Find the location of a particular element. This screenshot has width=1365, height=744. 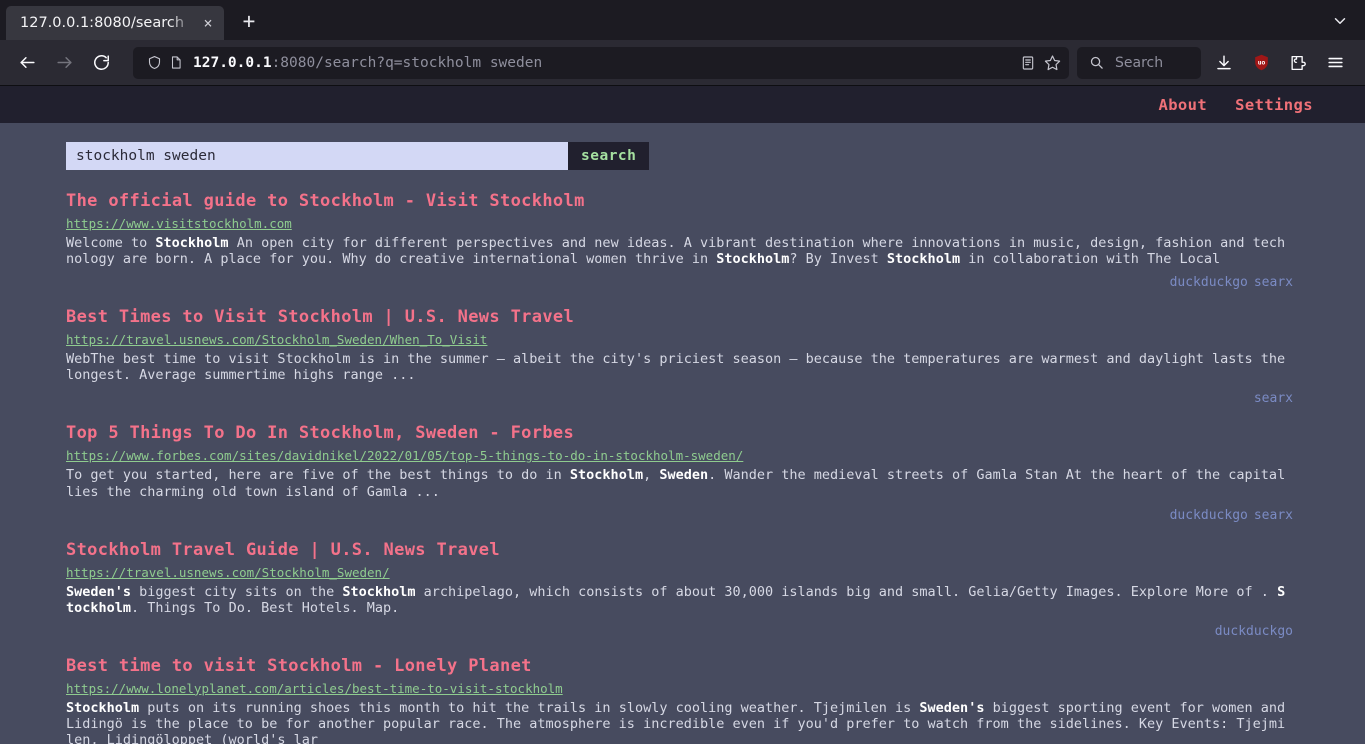

hamburger-menu-icon is located at coordinates (1335, 63).